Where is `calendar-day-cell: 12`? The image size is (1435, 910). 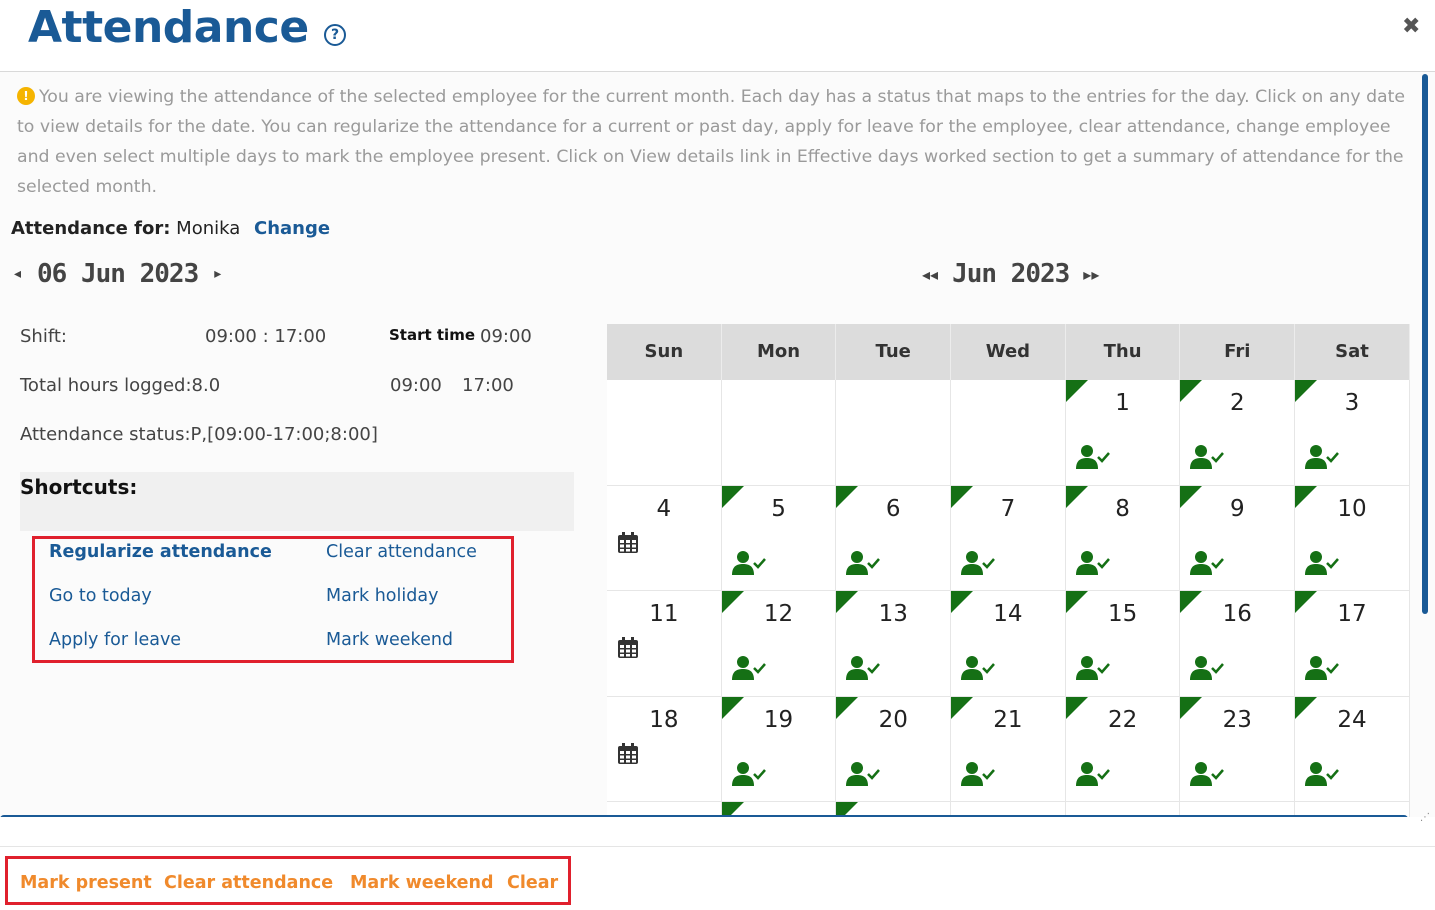 calendar-day-cell: 12 is located at coordinates (779, 644).